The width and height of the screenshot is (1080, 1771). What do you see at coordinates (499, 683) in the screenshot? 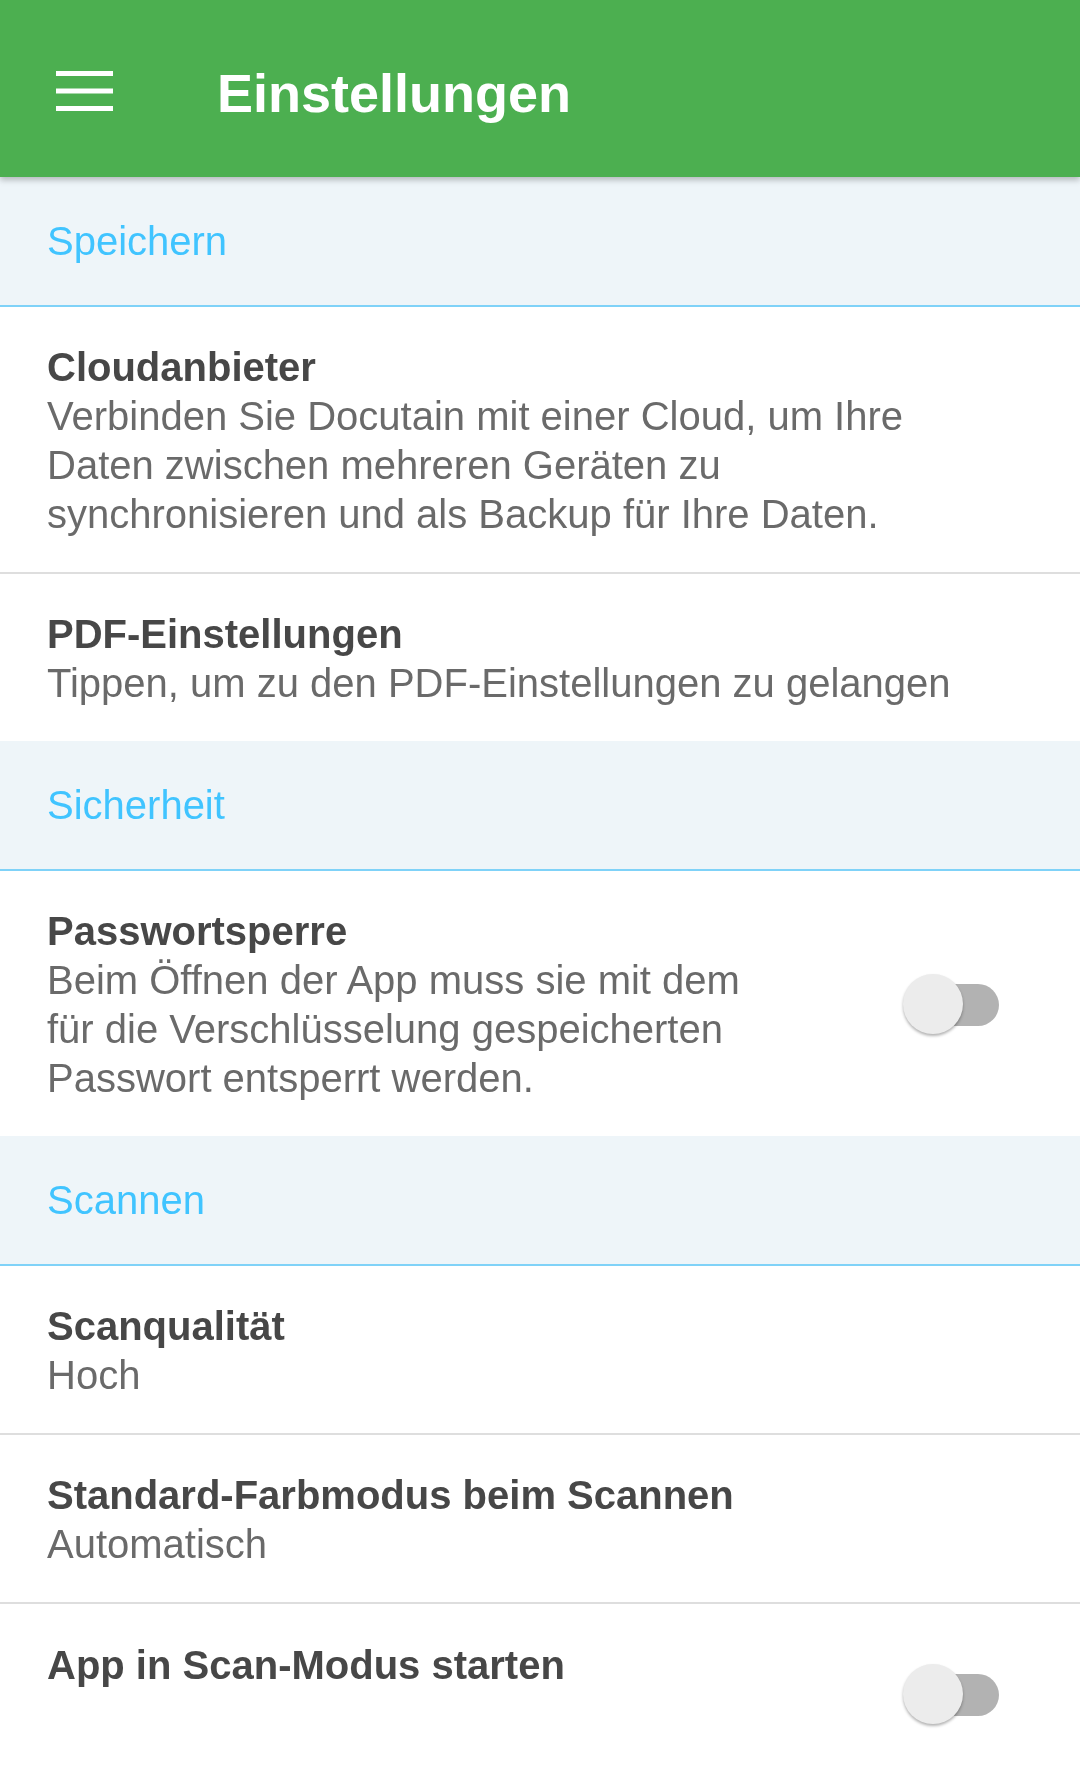
I see `setting-summary: Tippen, um zu den PDF-Einstellungen zu gelangen` at bounding box center [499, 683].